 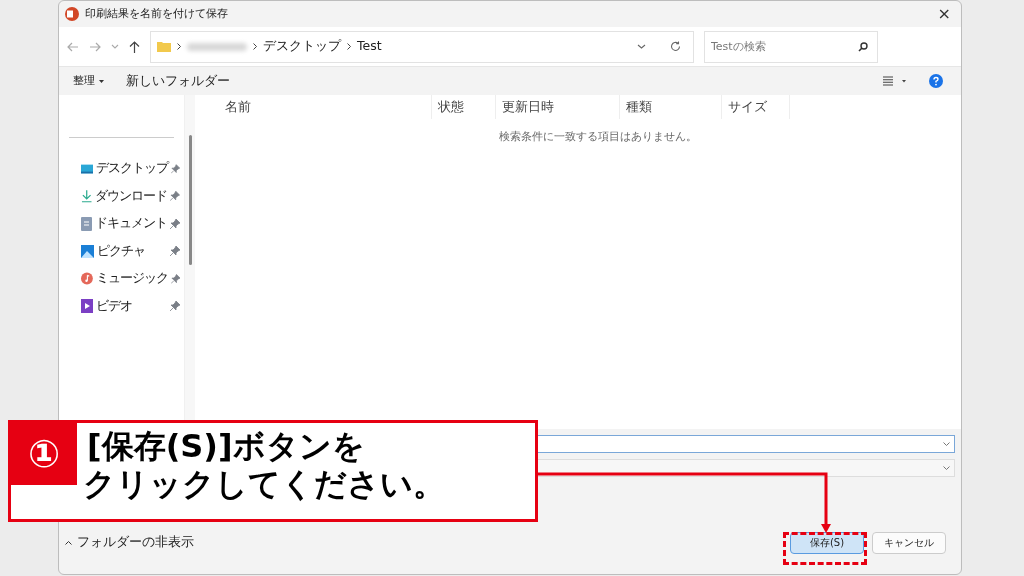 What do you see at coordinates (863, 46) in the screenshot?
I see `search-icon` at bounding box center [863, 46].